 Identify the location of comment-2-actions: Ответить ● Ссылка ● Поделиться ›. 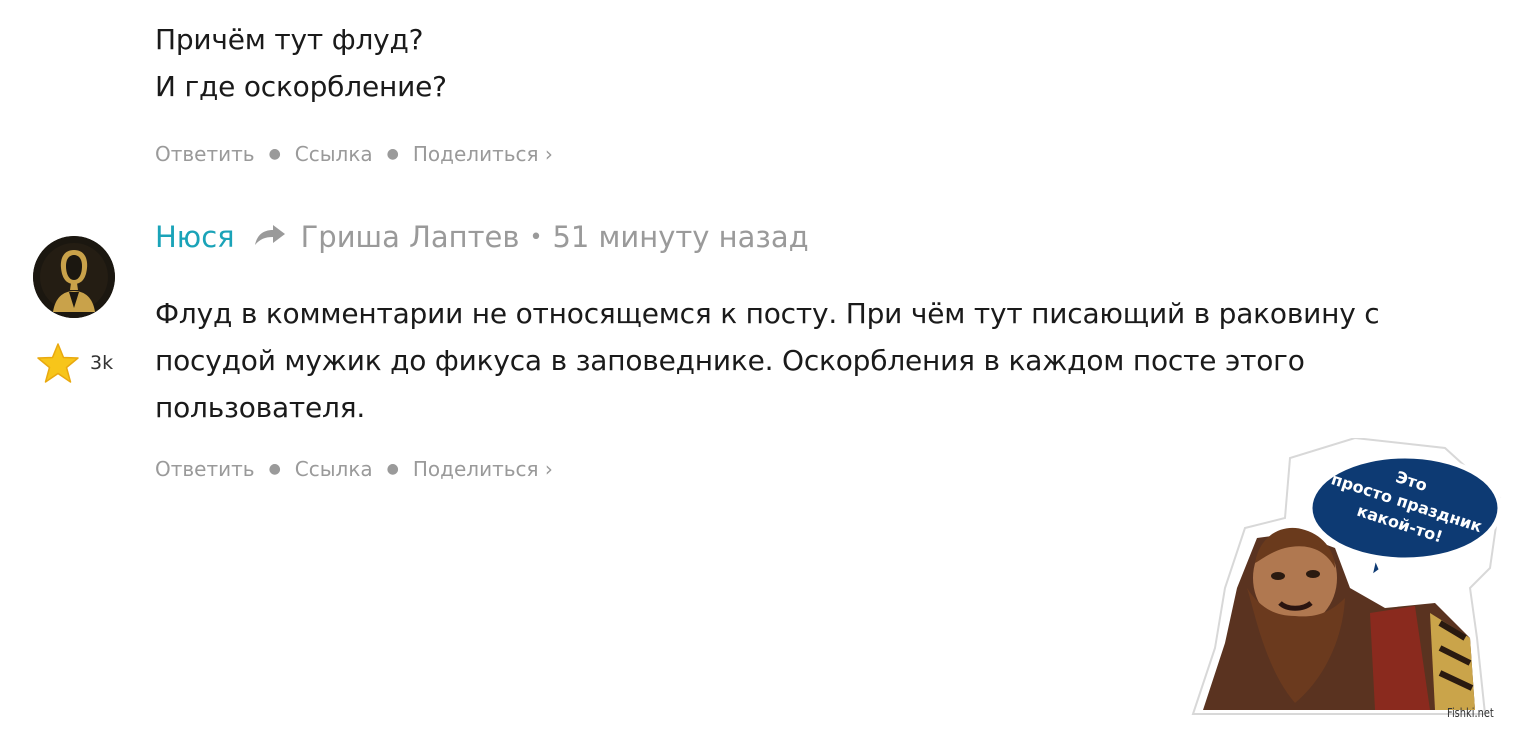
(354, 469).